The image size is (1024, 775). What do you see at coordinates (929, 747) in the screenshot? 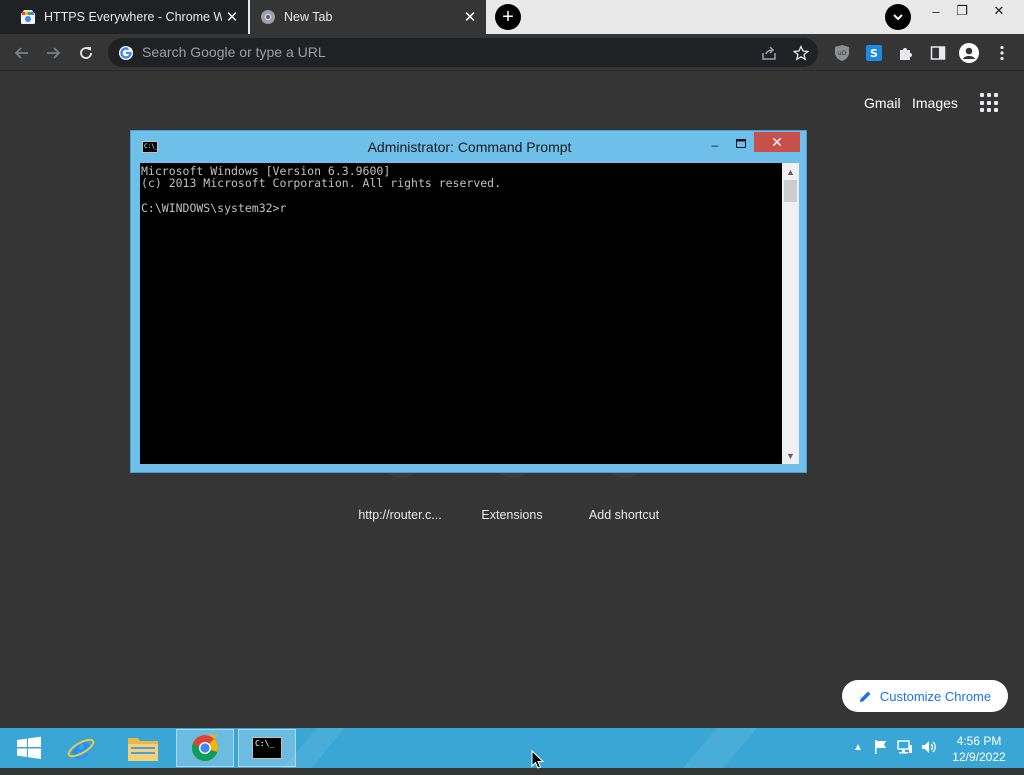
I see `volume-icon` at bounding box center [929, 747].